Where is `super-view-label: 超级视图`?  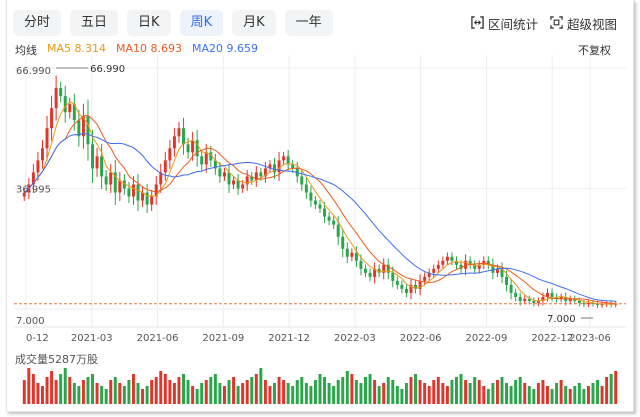 super-view-label: 超级视图 is located at coordinates (591, 24).